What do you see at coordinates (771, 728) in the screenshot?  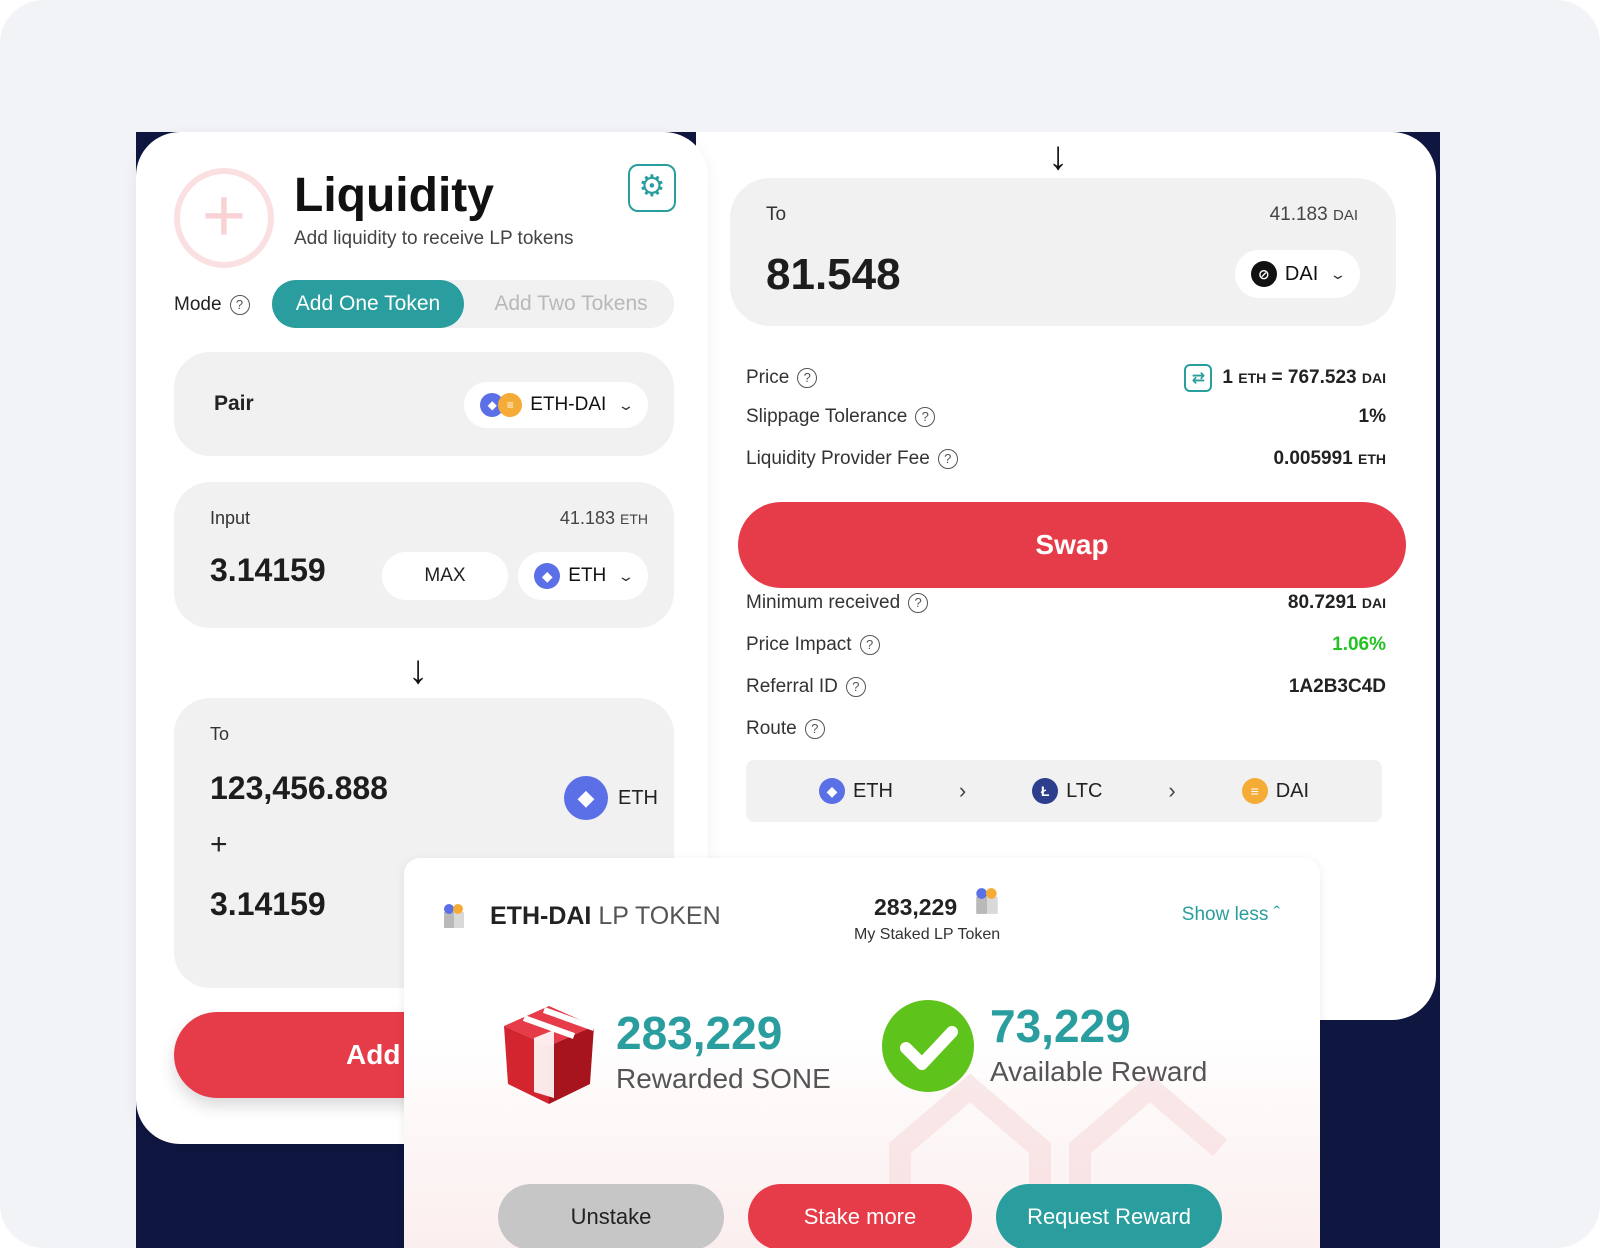 I see `route-label: Route` at bounding box center [771, 728].